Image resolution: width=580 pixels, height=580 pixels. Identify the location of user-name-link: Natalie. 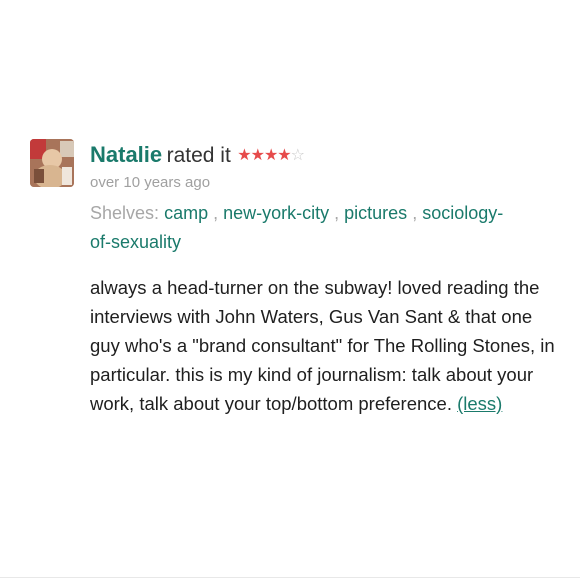
(126, 154).